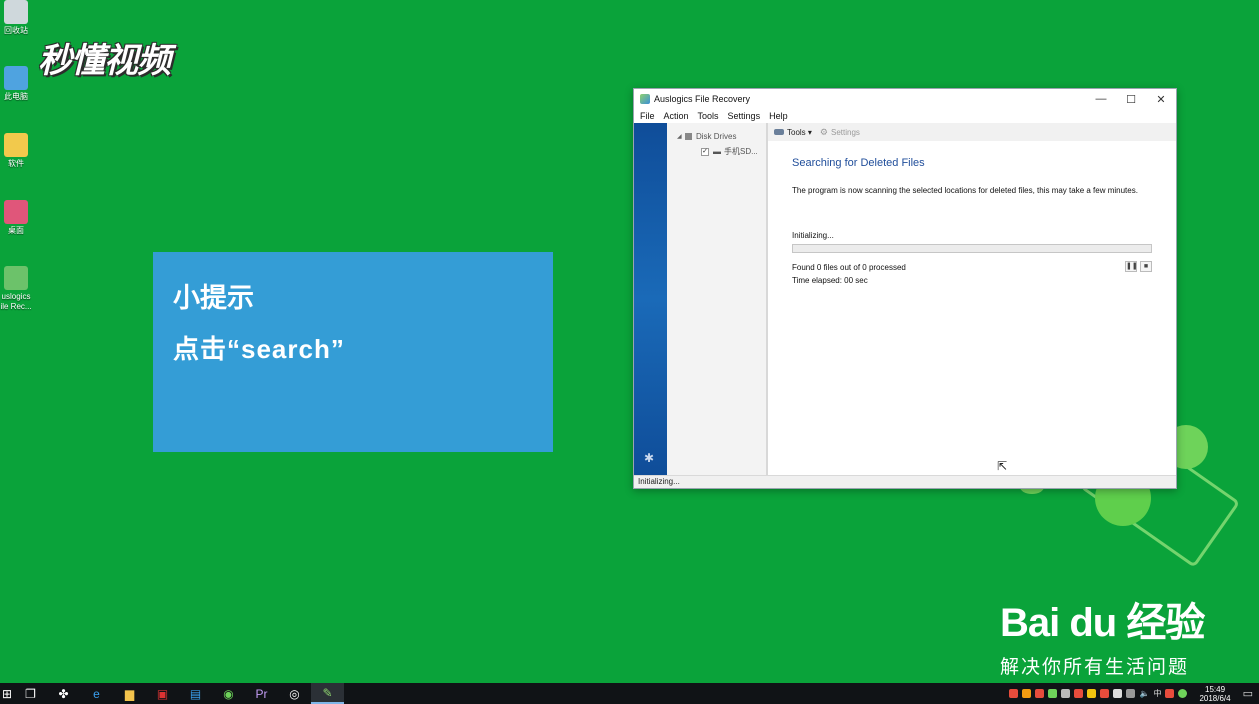 This screenshot has width=1259, height=704. I want to click on mouse-cursor-icon: ⇱, so click(1002, 466).